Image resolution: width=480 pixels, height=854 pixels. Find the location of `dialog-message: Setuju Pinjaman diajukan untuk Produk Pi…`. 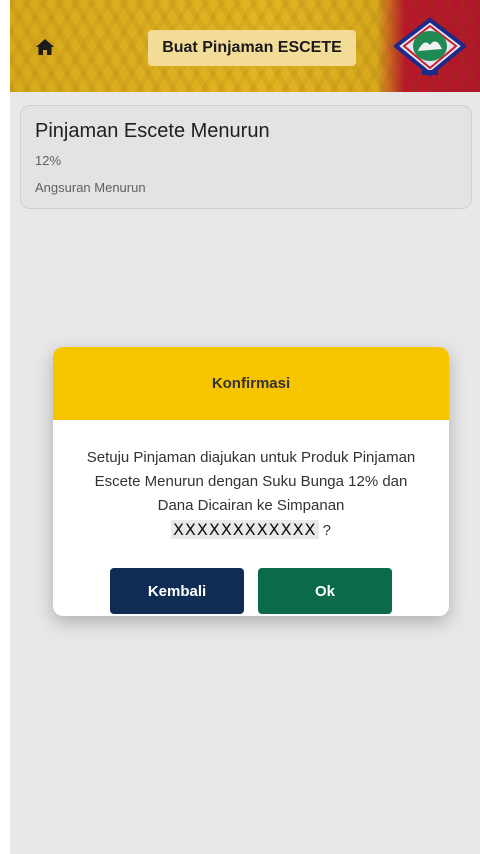

dialog-message: Setuju Pinjaman diajukan untuk Produk Pi… is located at coordinates (251, 481).